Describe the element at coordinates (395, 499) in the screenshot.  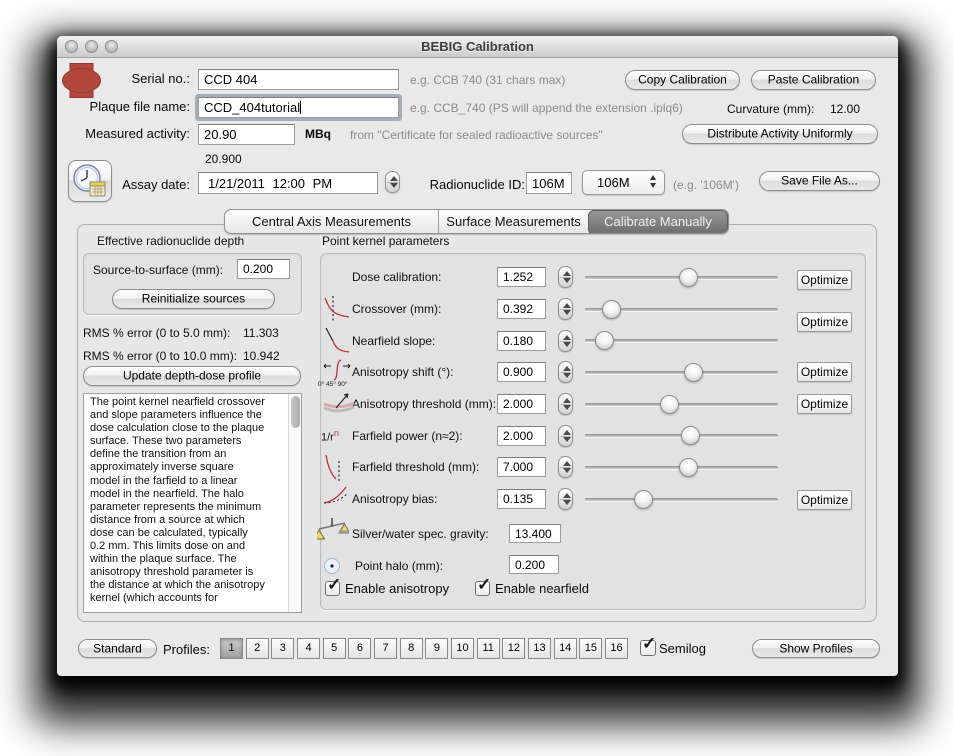
I see `param-label: Anisotropy bias:` at that location.